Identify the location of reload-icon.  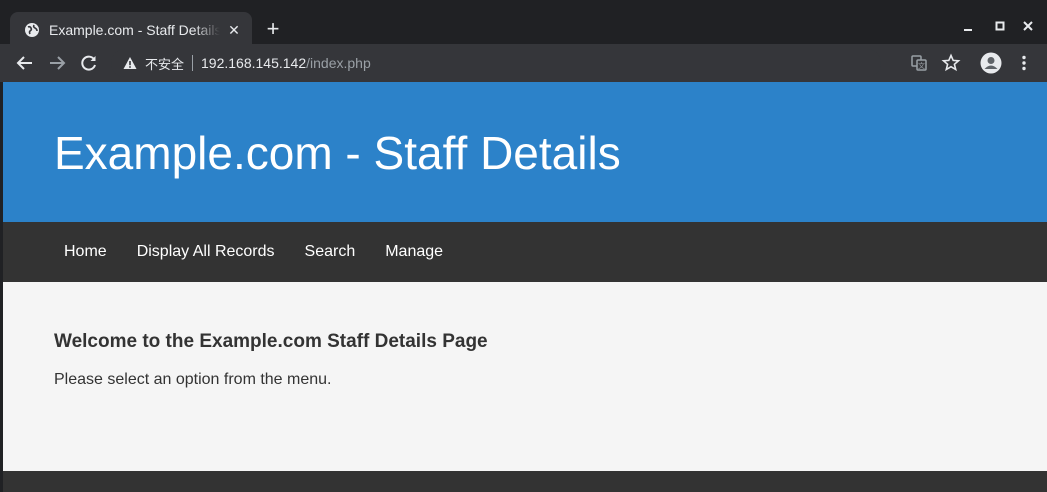
(89, 63).